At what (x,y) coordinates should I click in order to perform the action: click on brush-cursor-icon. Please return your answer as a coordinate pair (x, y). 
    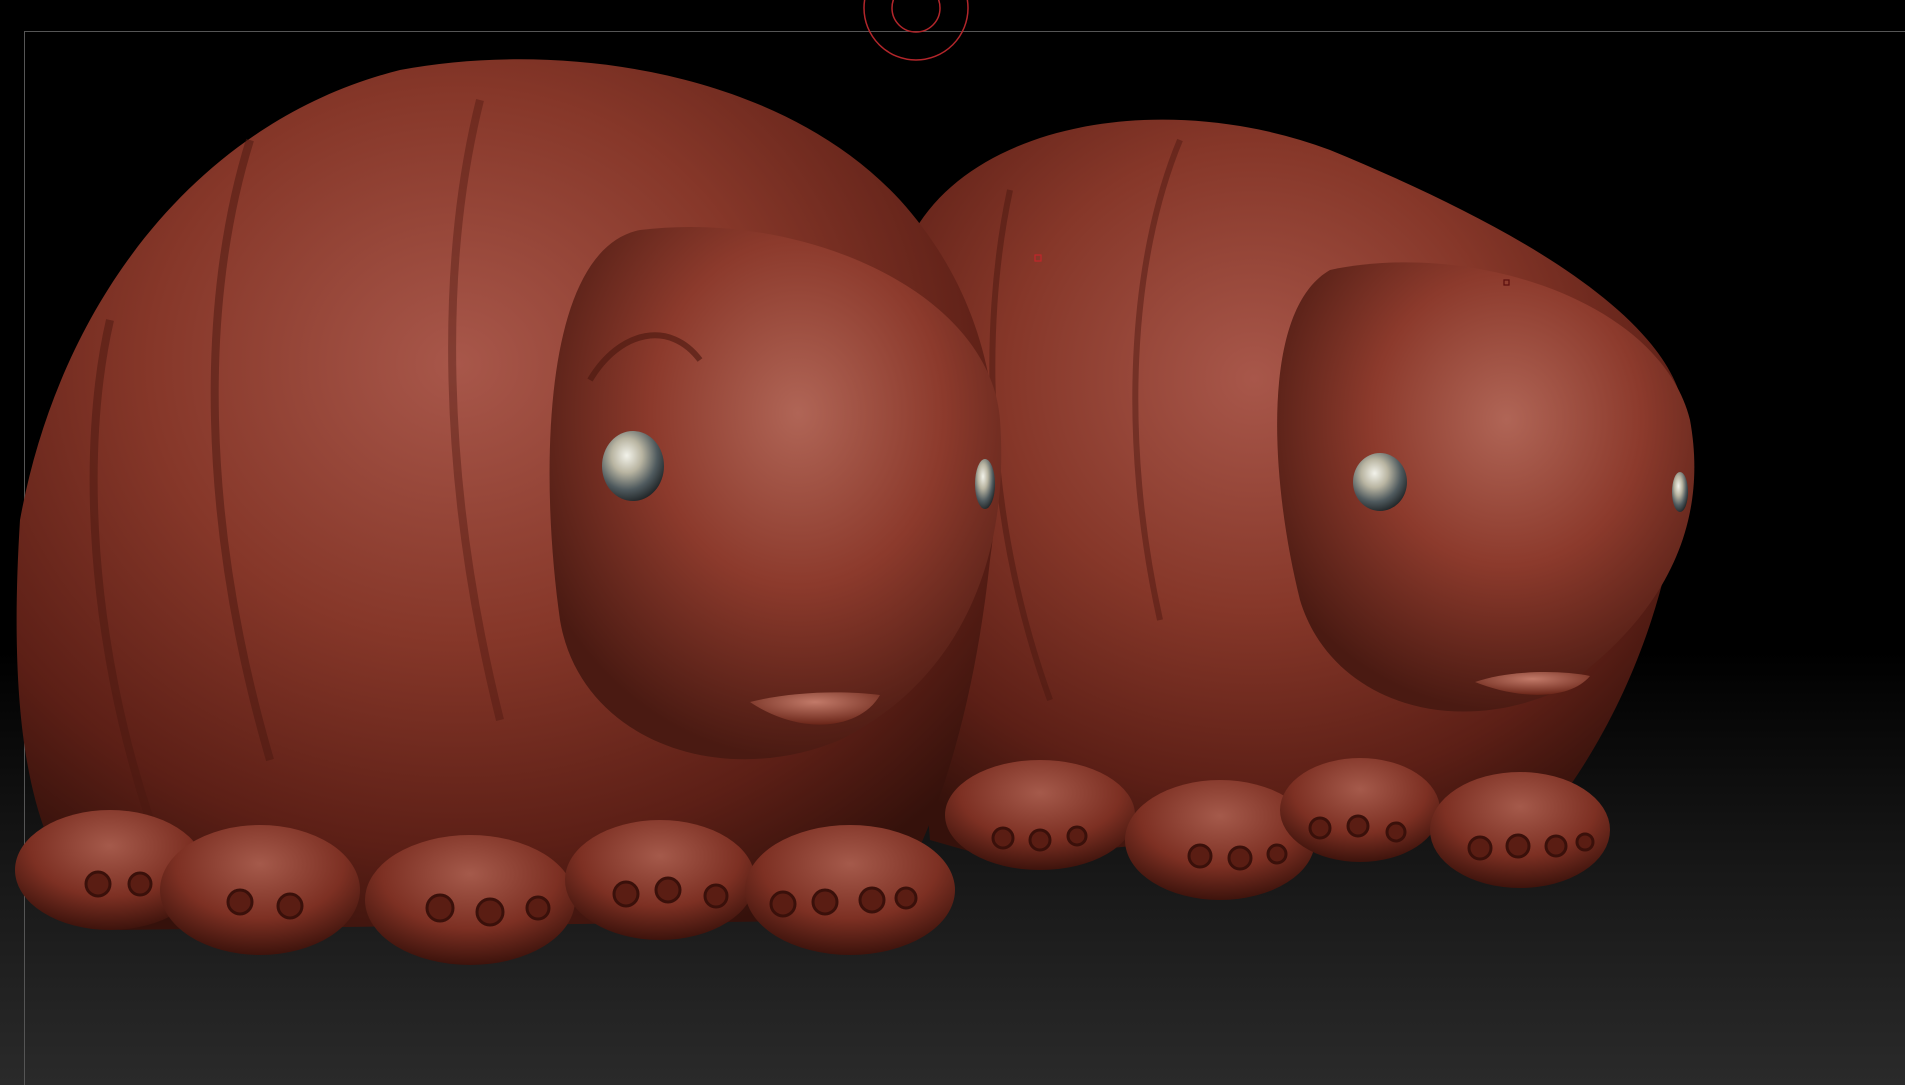
    Looking at the image, I should click on (916, 30).